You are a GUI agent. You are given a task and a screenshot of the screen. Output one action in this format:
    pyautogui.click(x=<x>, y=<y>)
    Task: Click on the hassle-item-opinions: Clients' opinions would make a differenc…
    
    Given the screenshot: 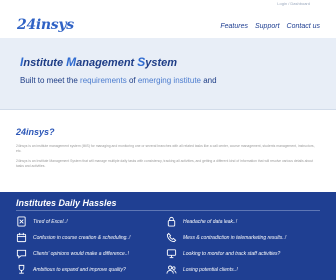 What is the action you would take?
    pyautogui.click(x=72, y=253)
    